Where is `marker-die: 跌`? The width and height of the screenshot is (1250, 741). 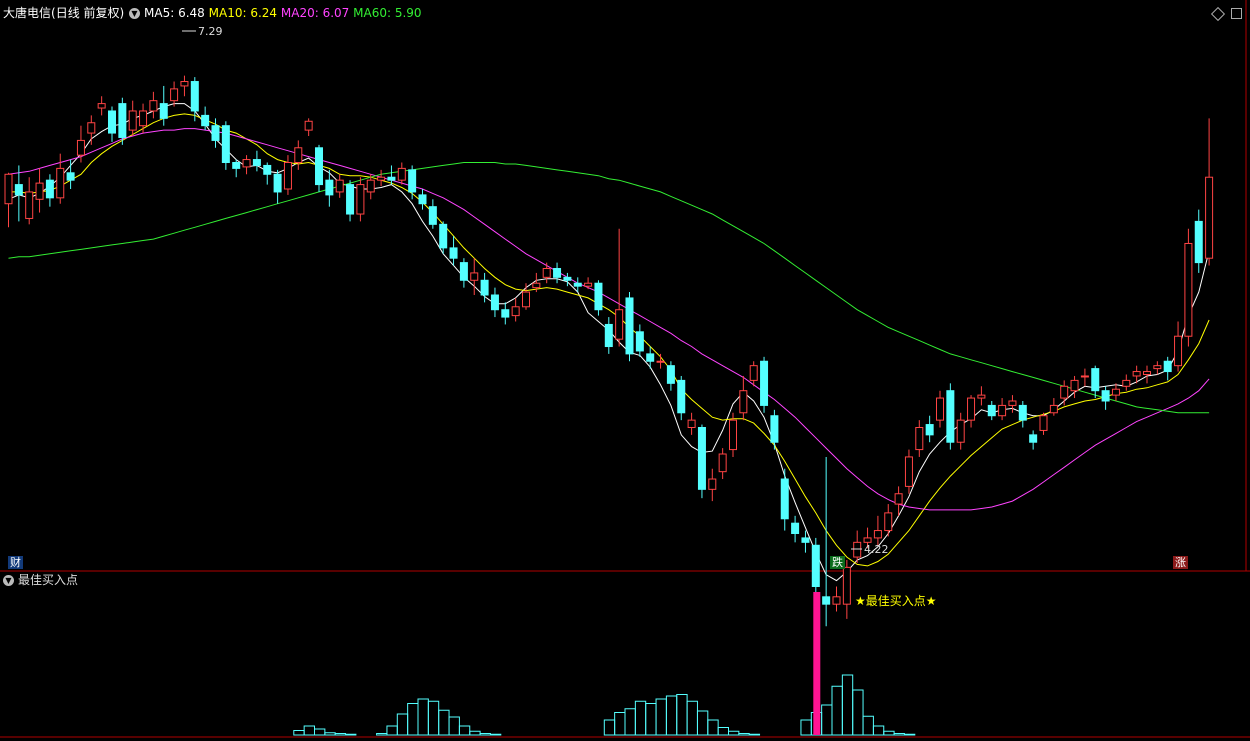
marker-die: 跌 is located at coordinates (837, 562).